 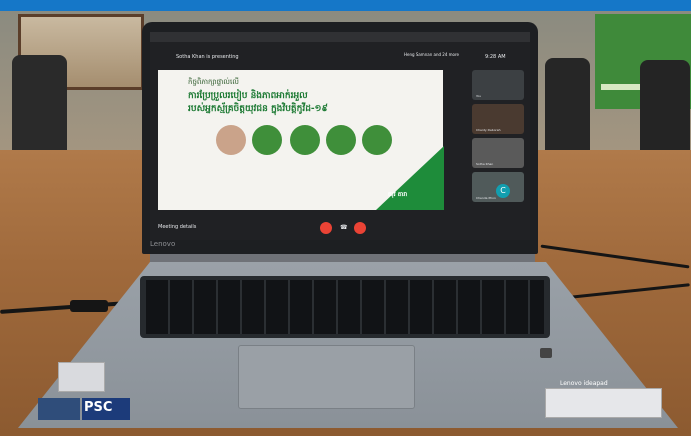 What do you see at coordinates (248, 96) in the screenshot?
I see `slide-line-2: ការប្រែប្រួលរបៀប និងភាពអាក់រអួល` at bounding box center [248, 96].